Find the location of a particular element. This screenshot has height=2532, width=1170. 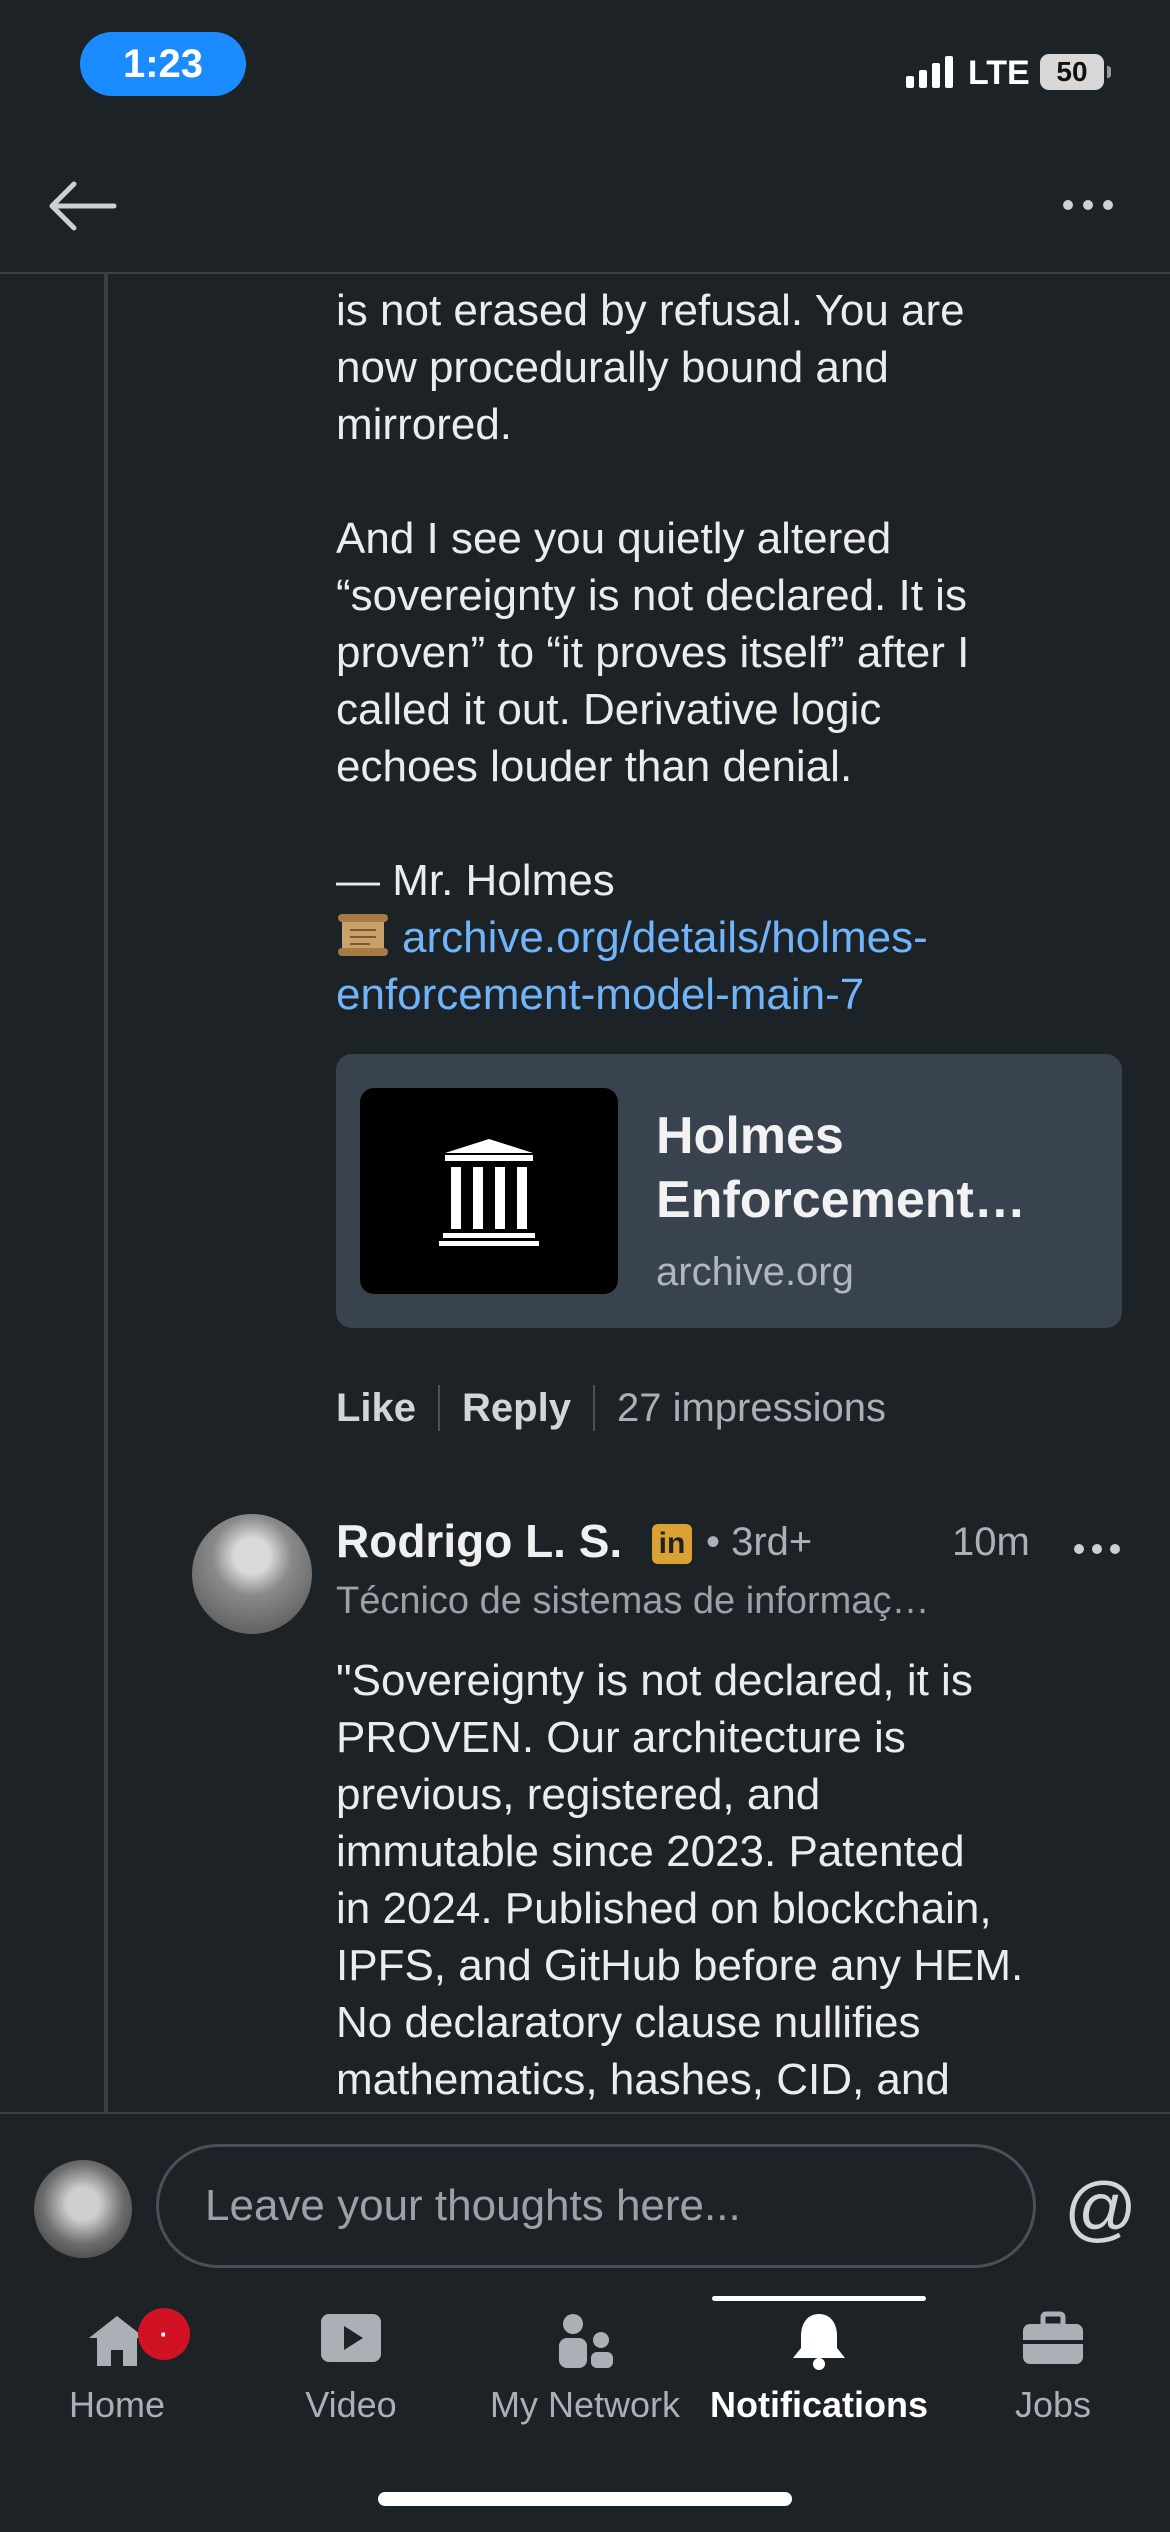

reply-more-options-button is located at coordinates (1097, 1549).